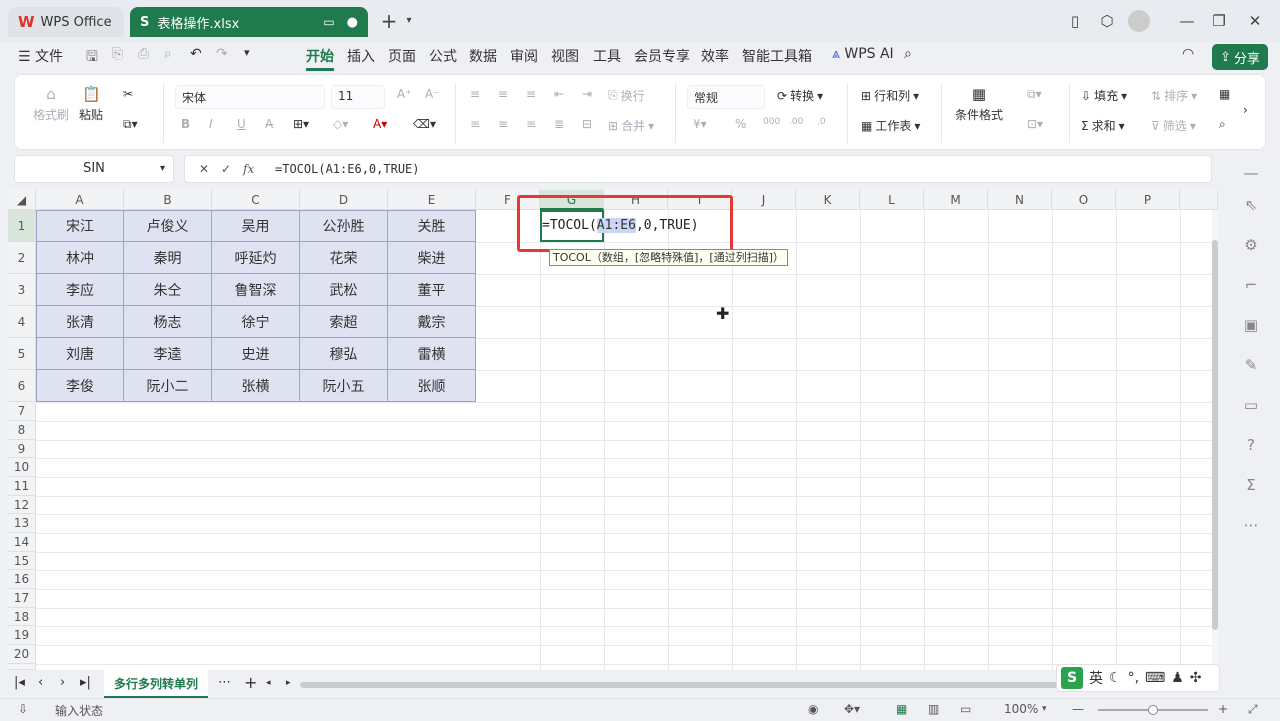  Describe the element at coordinates (288, 683) in the screenshot. I see `scroll-right-icon: ▸` at that location.